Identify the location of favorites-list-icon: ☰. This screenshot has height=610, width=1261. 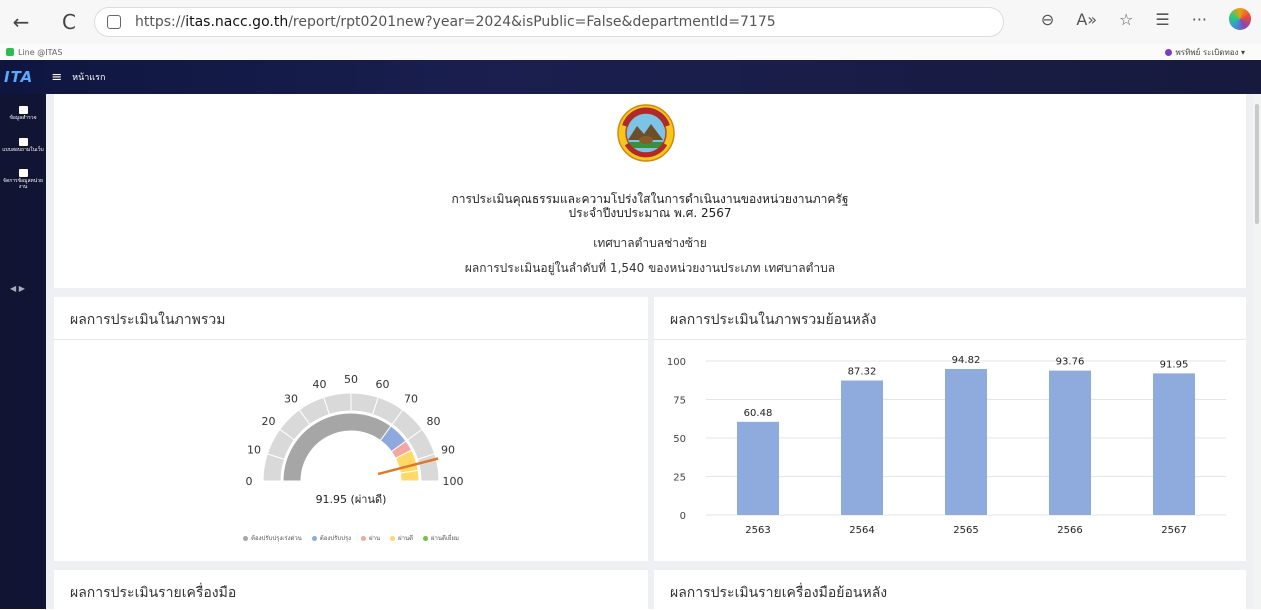
(1162, 19).